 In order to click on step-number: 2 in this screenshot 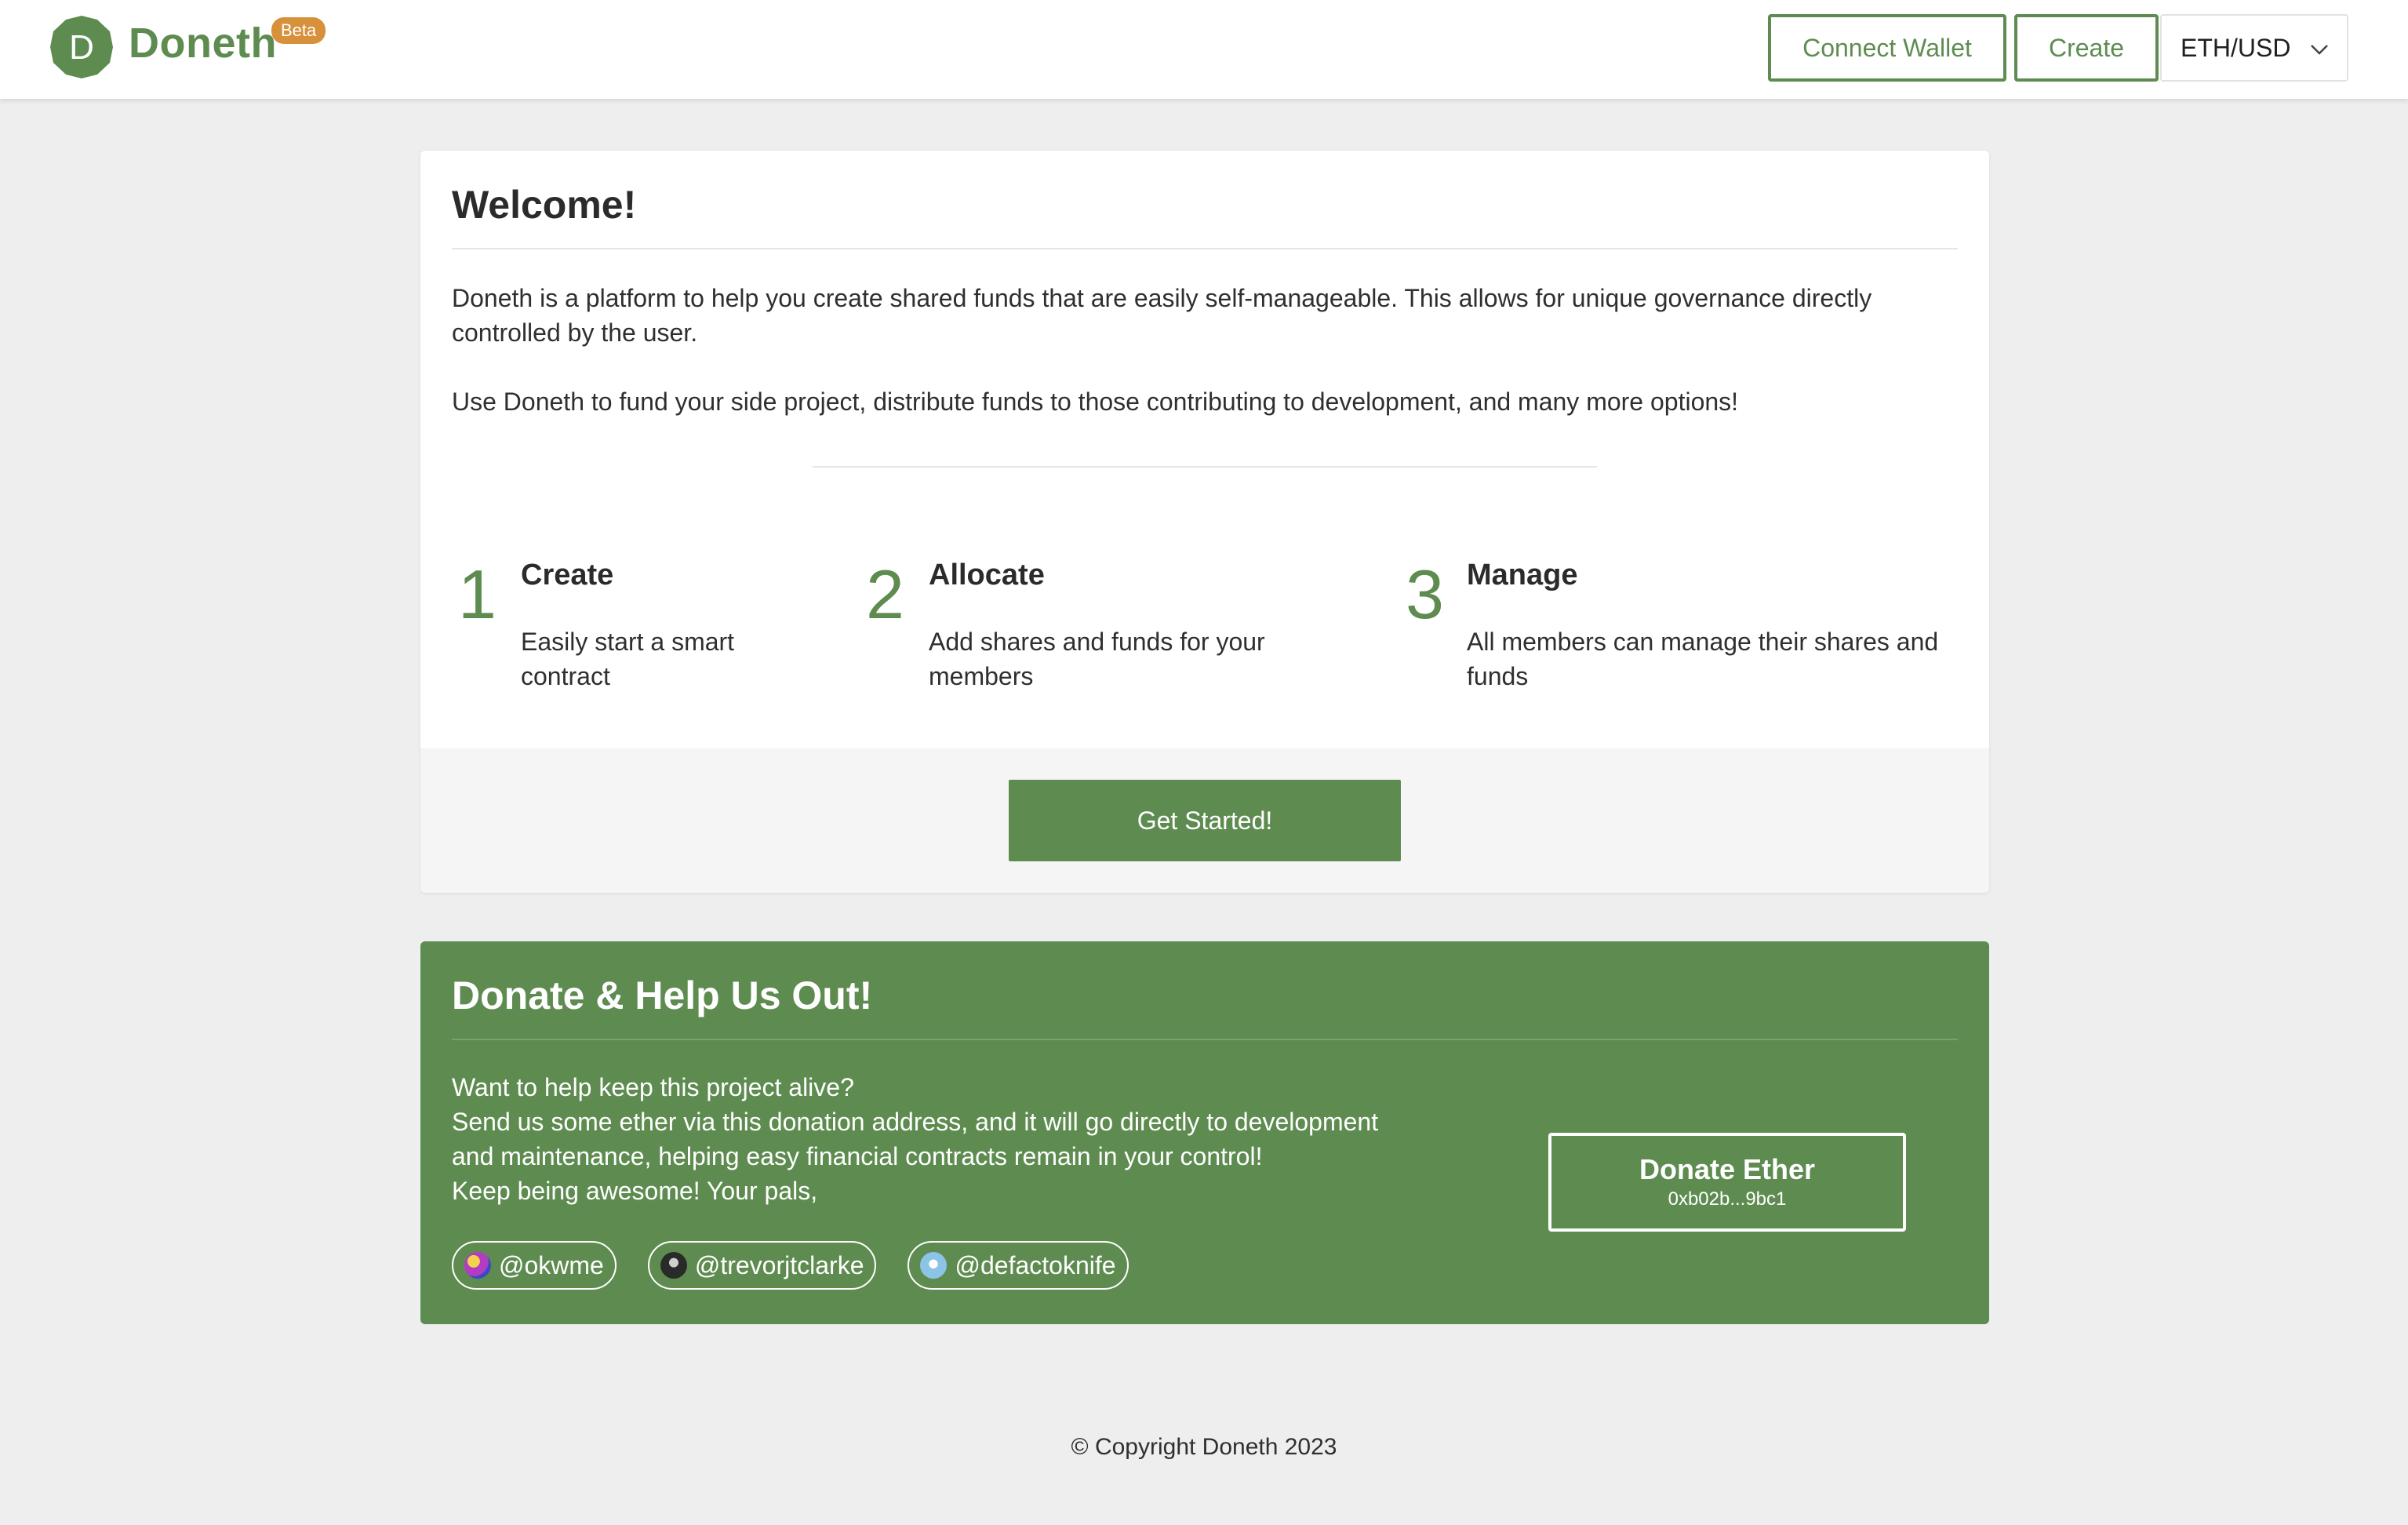, I will do `click(885, 594)`.